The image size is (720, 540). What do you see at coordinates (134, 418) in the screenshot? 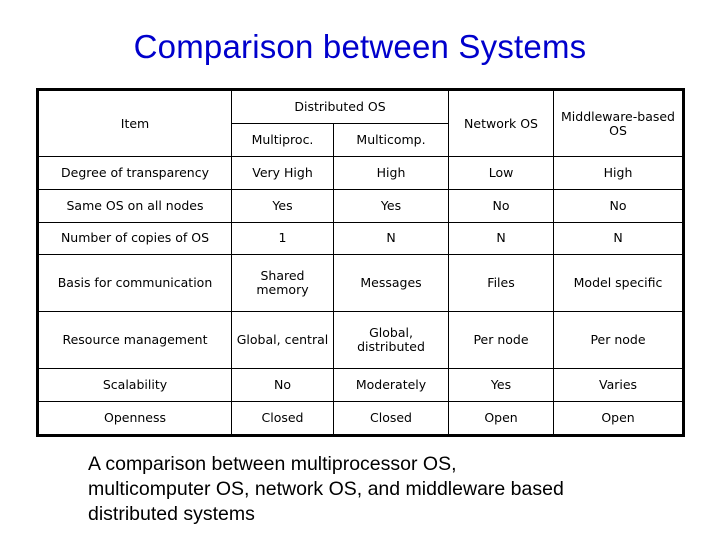
I see `row-label: Openness` at bounding box center [134, 418].